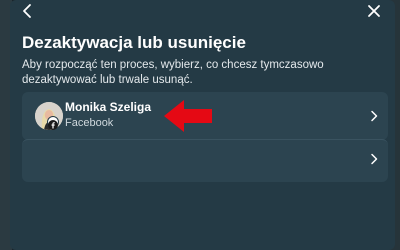  I want to click on account-name: Monika Szeliga, so click(108, 107).